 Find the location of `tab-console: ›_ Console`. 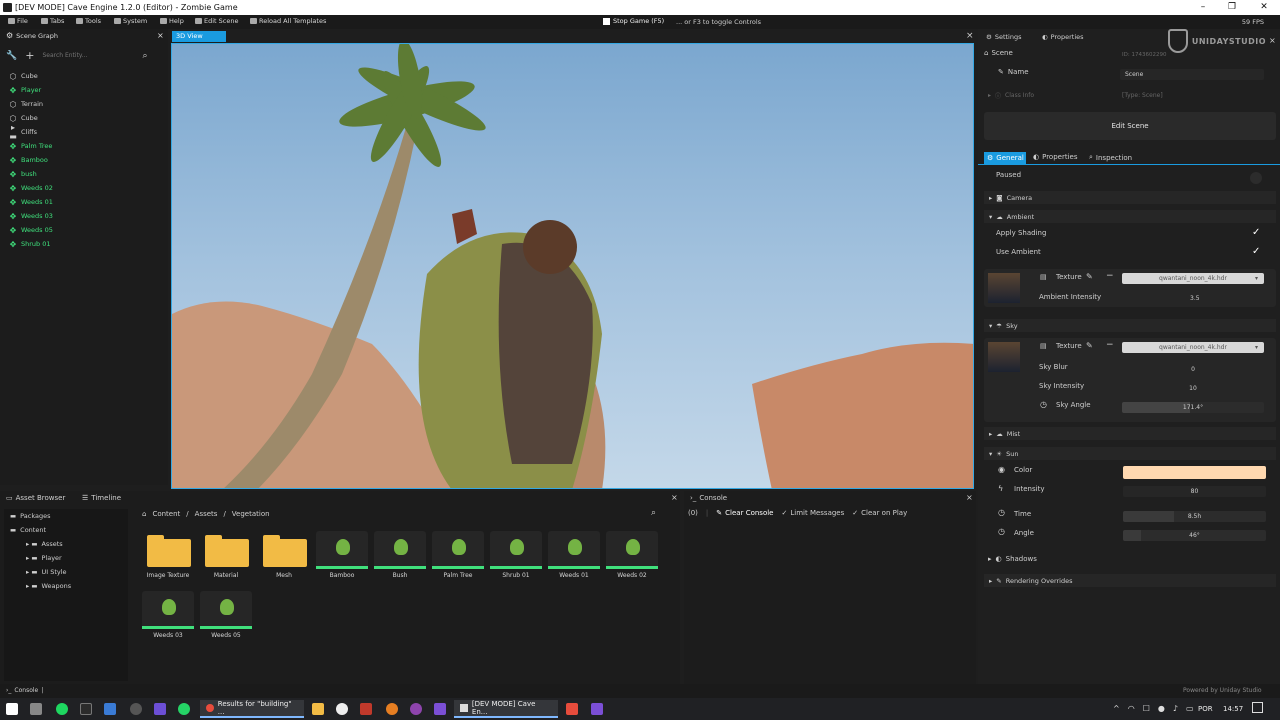

tab-console: ›_ Console is located at coordinates (708, 498).